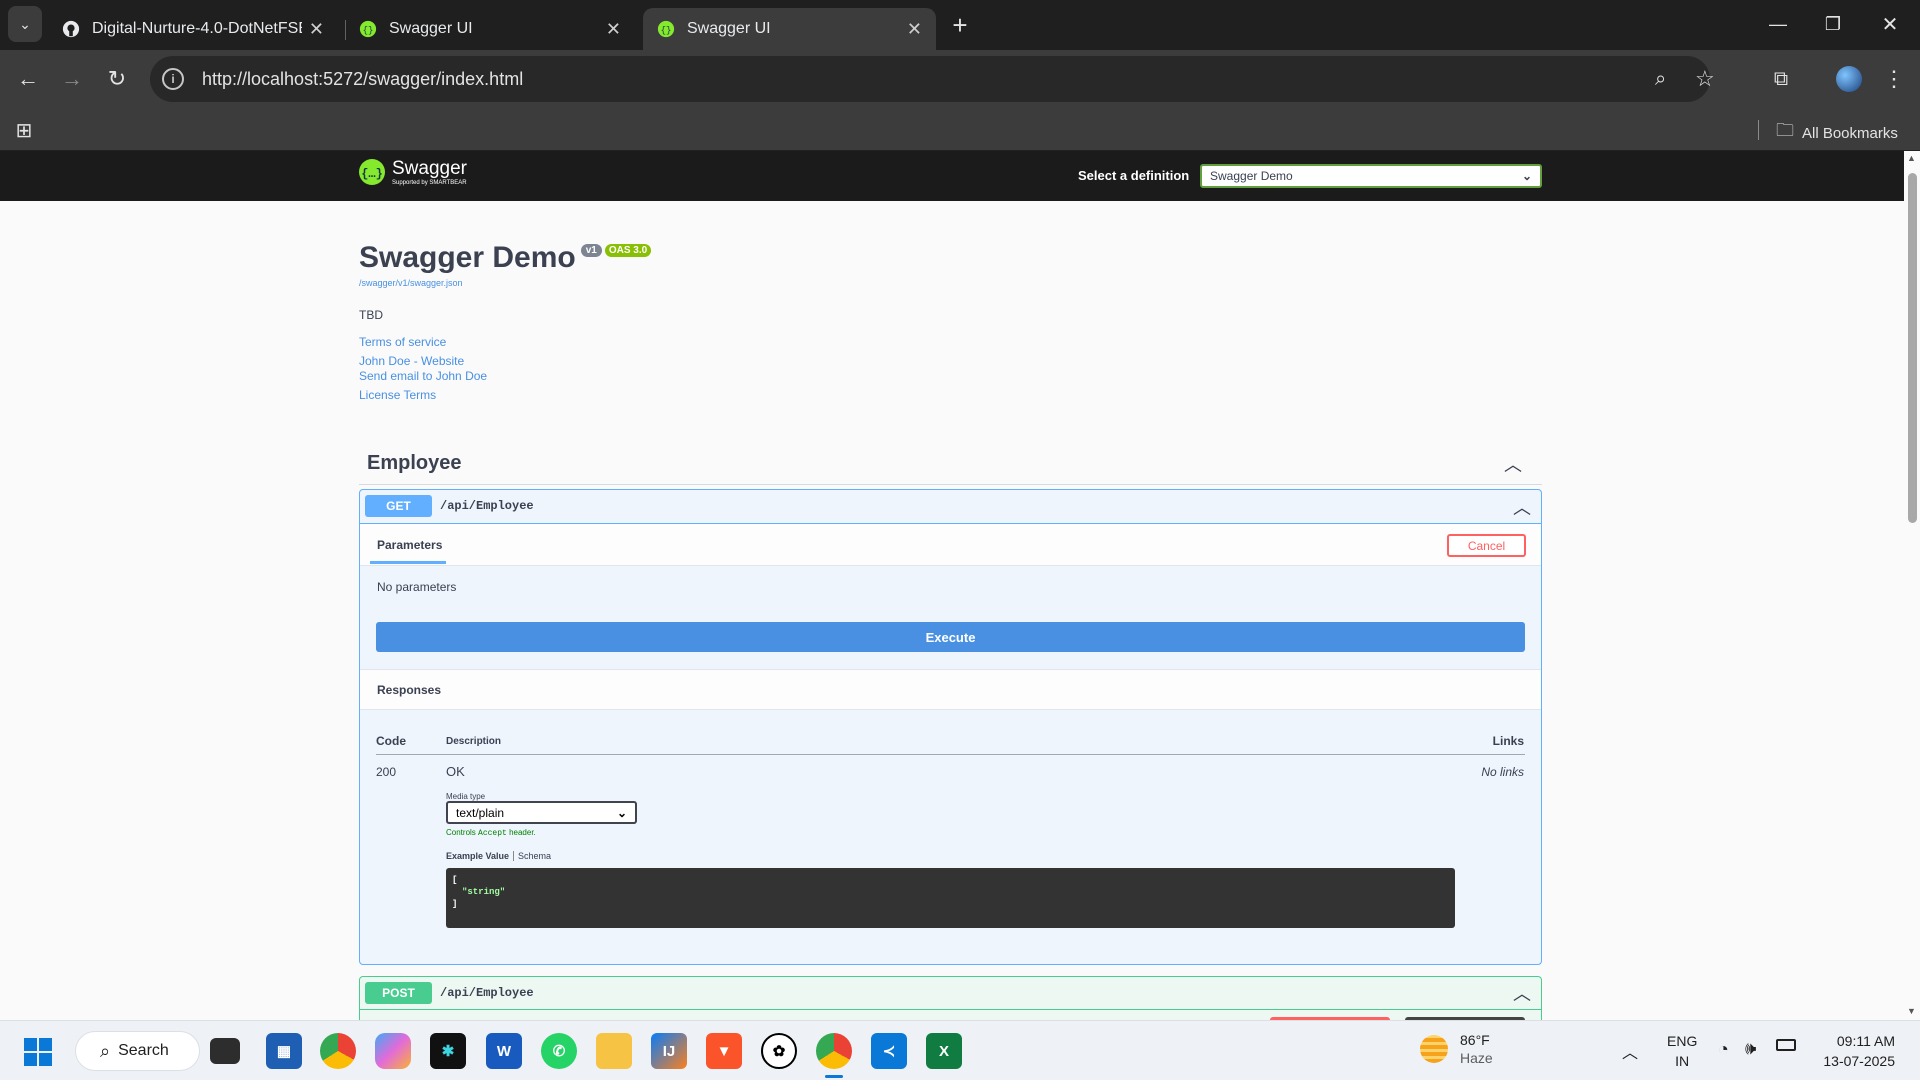 The height and width of the screenshot is (1080, 1920). I want to click on chatgpt-icon: ✿, so click(779, 1051).